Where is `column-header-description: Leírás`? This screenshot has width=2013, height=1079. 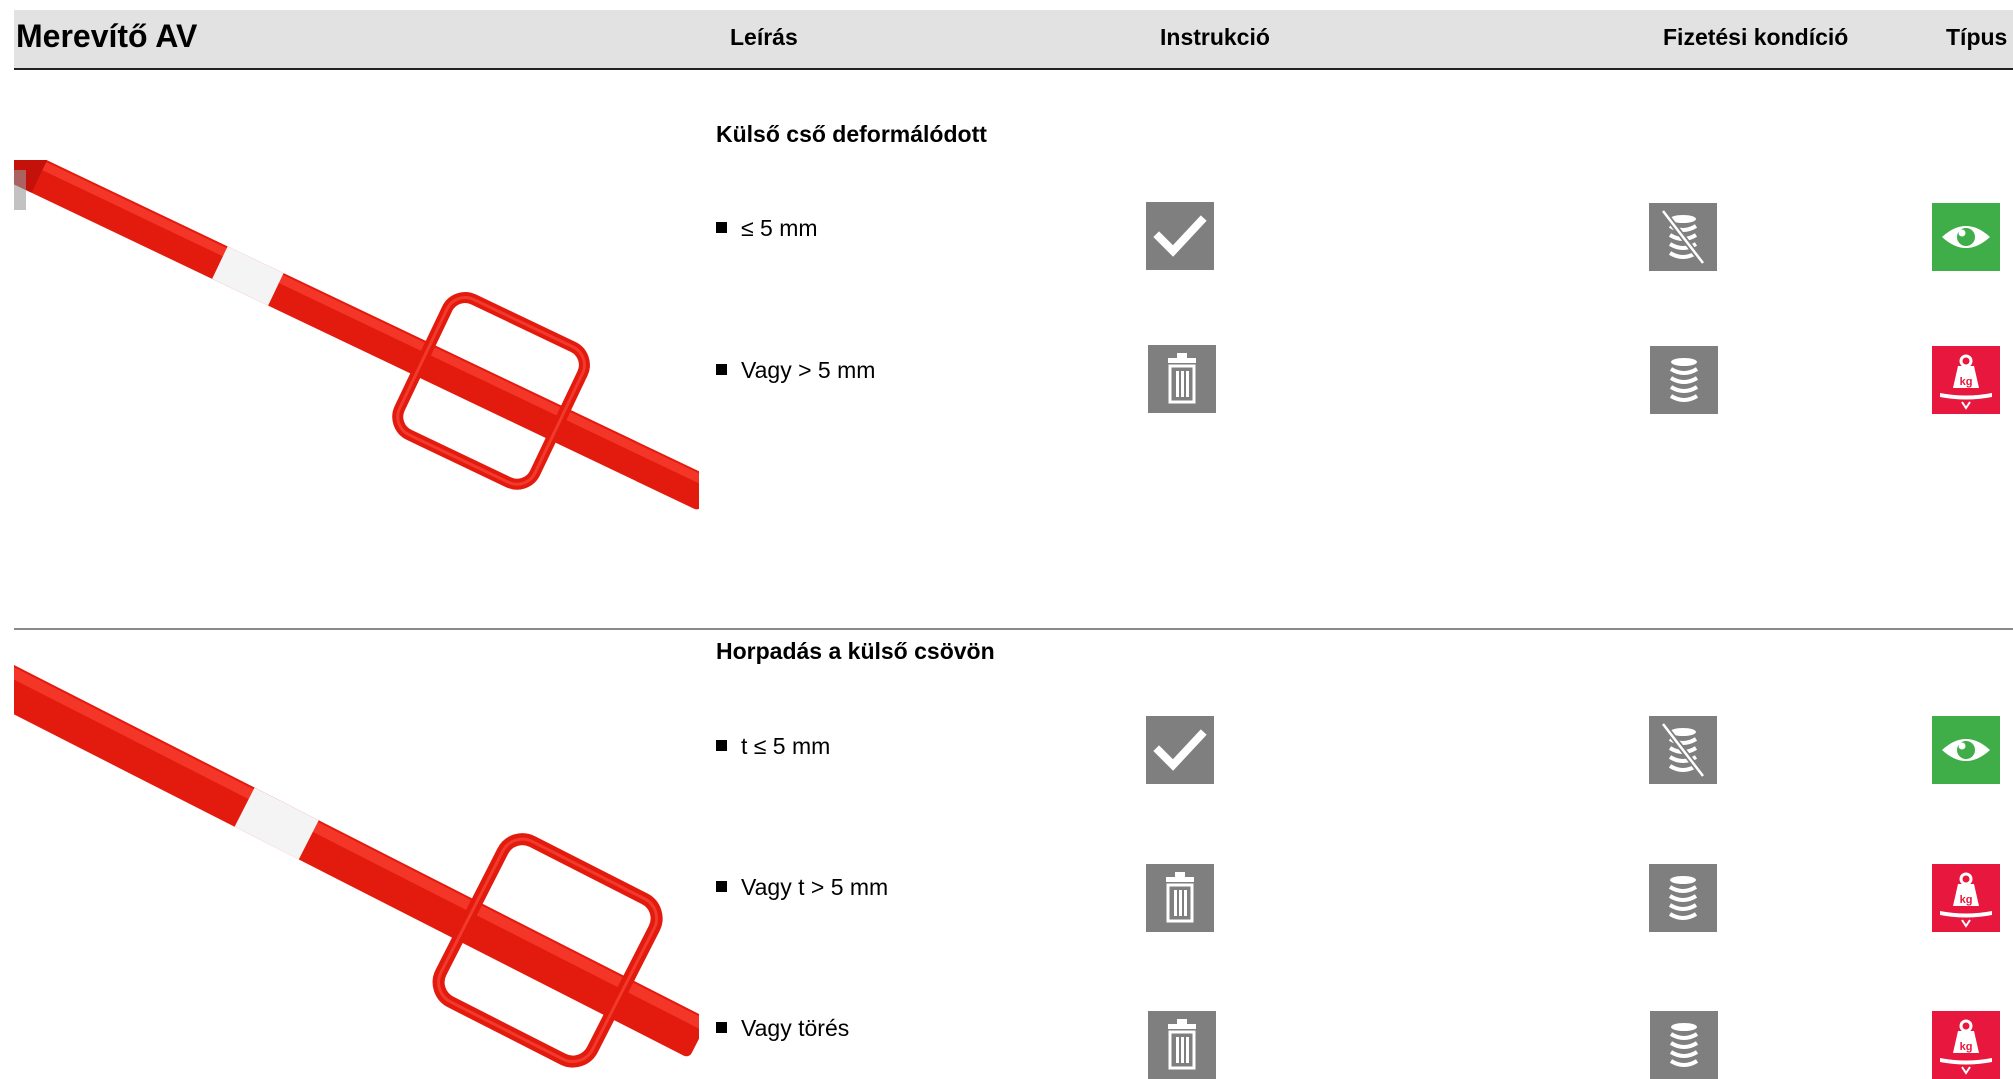 column-header-description: Leírás is located at coordinates (764, 37).